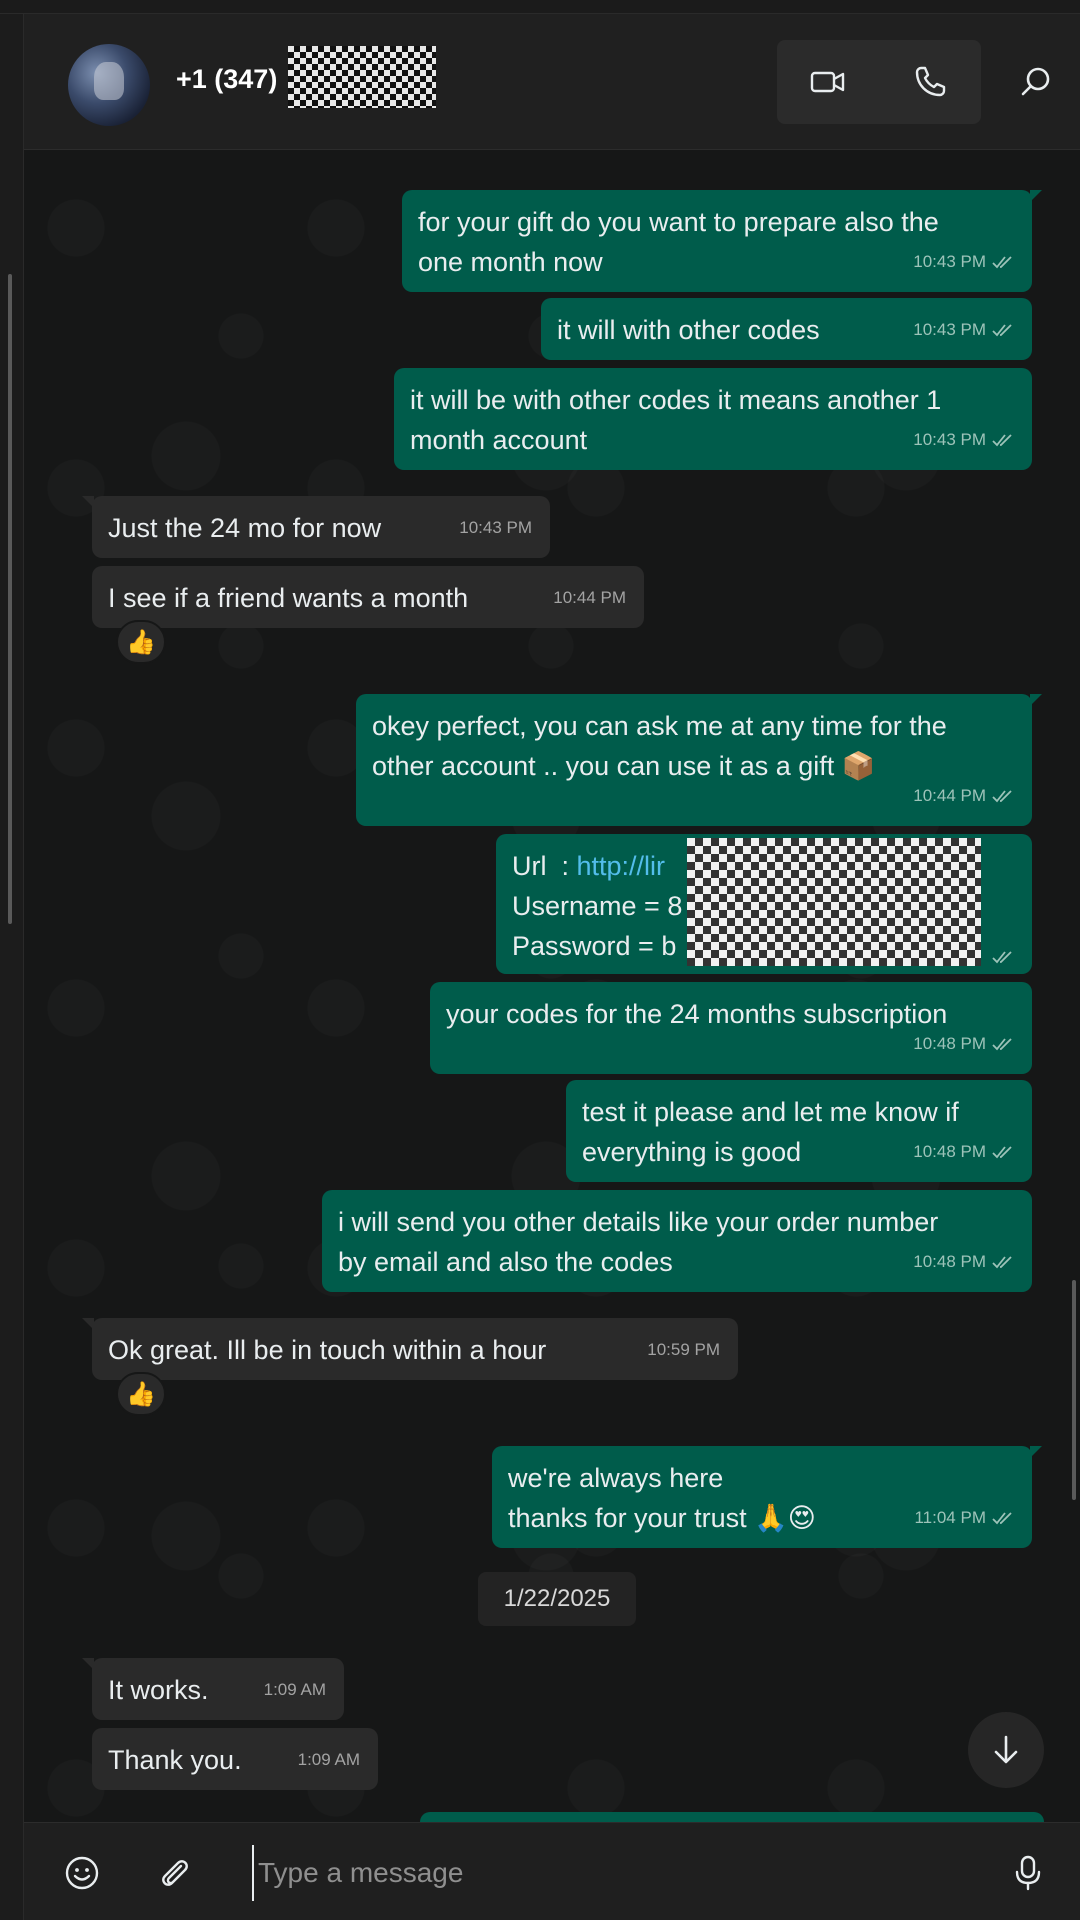 This screenshot has width=1080, height=1920. I want to click on credential-url-link: http://lir, so click(621, 866).